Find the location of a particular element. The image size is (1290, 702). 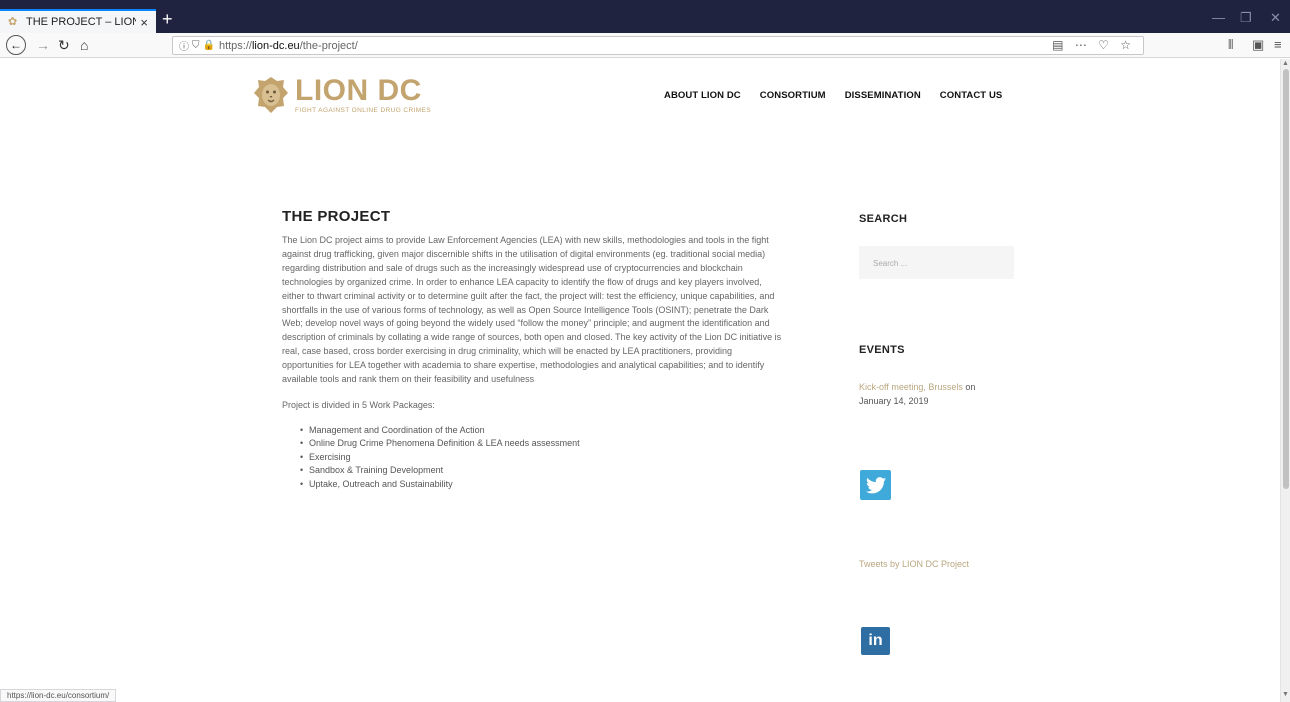

page-scrollbar: ▲ ▼ is located at coordinates (1285, 380).